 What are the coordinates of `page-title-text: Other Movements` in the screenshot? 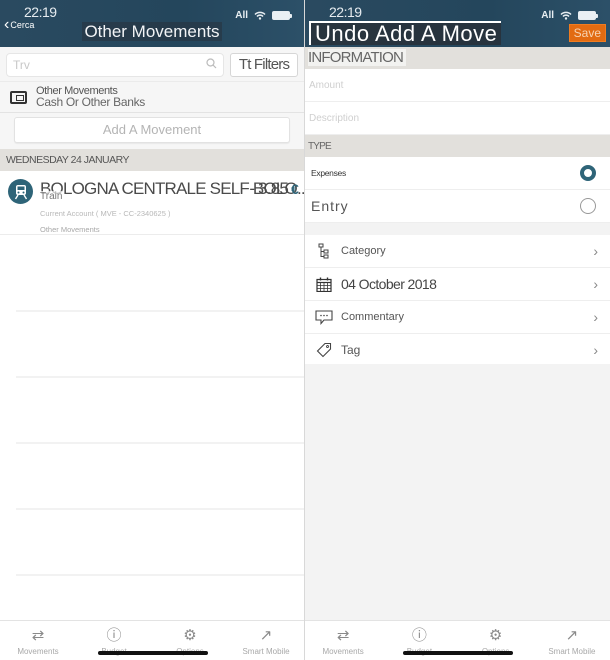 It's located at (152, 31).